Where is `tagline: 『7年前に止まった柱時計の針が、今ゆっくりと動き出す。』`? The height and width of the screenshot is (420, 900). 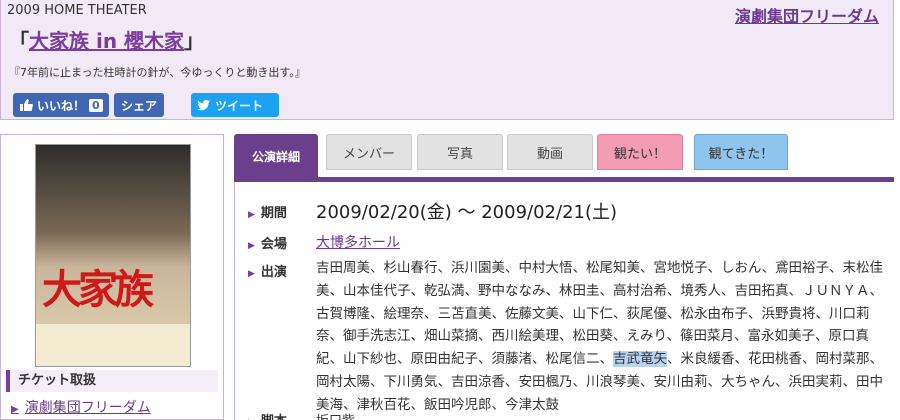
tagline: 『7年前に止まった柱時計の針が、今ゆっくりと動き出す。』 is located at coordinates (157, 72).